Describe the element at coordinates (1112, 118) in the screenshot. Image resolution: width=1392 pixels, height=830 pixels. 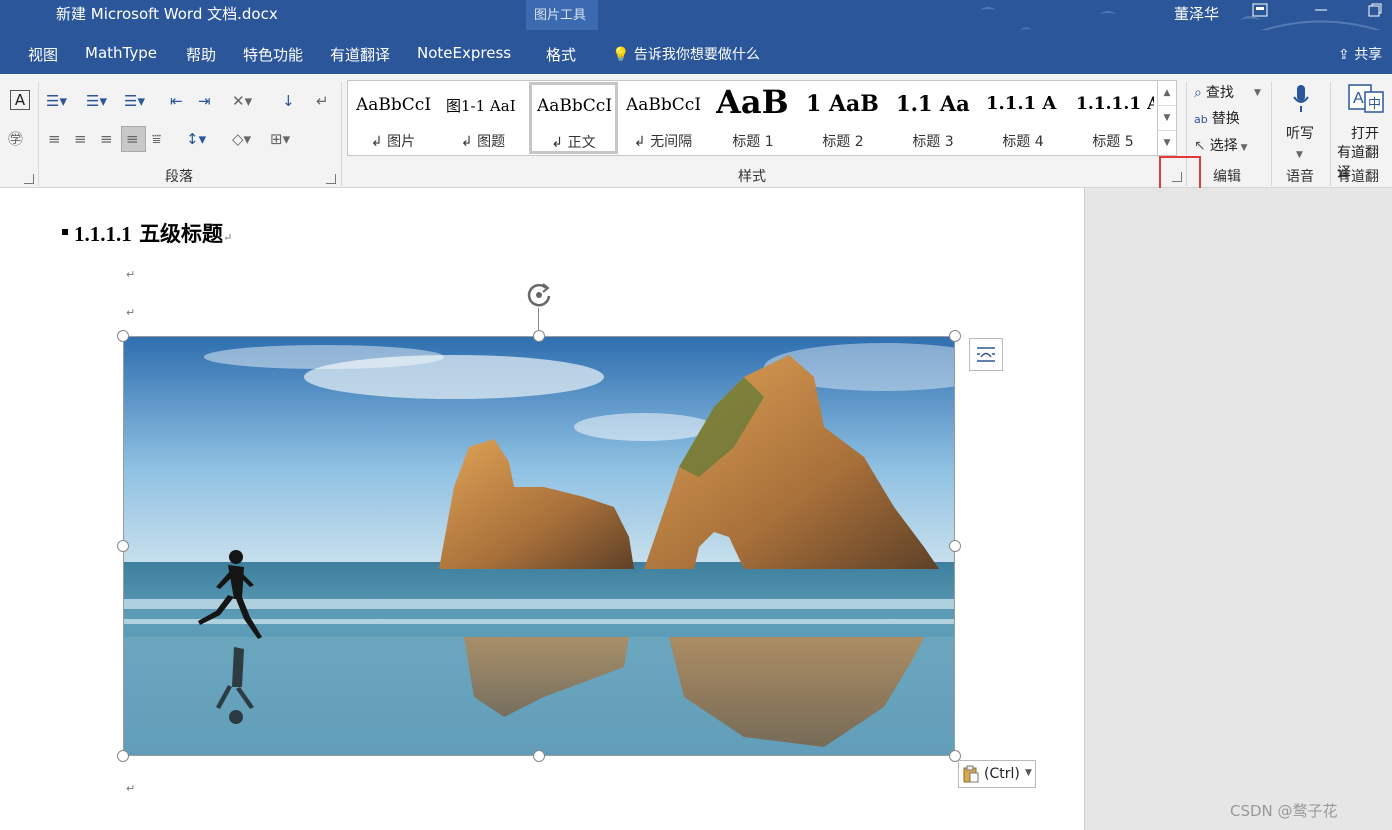
I see `style-item-heading-5: 1.1.1.1 A 标题 5` at that location.